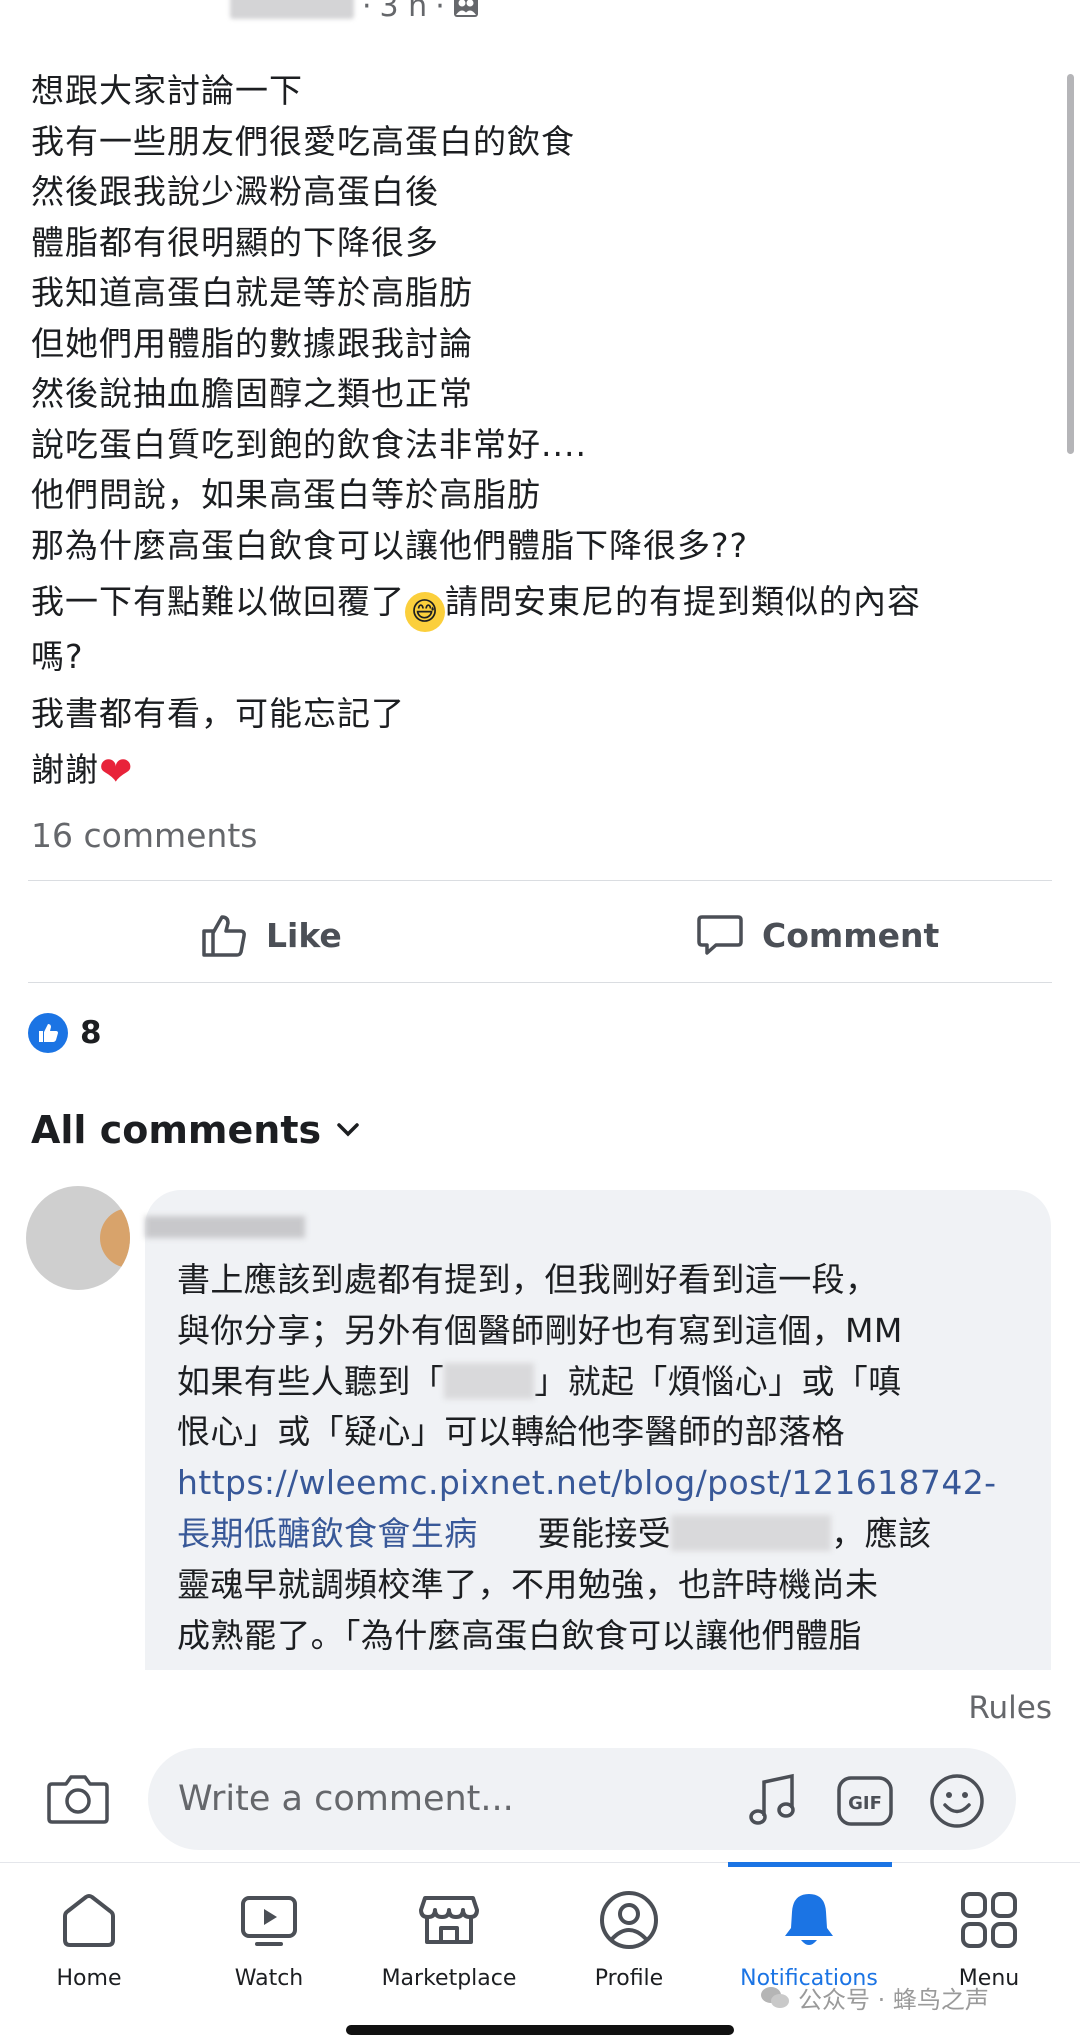 The image size is (1080, 2041). Describe the element at coordinates (218, 713) in the screenshot. I see `post-books-line: 我書都有看，可能忘記了` at that location.